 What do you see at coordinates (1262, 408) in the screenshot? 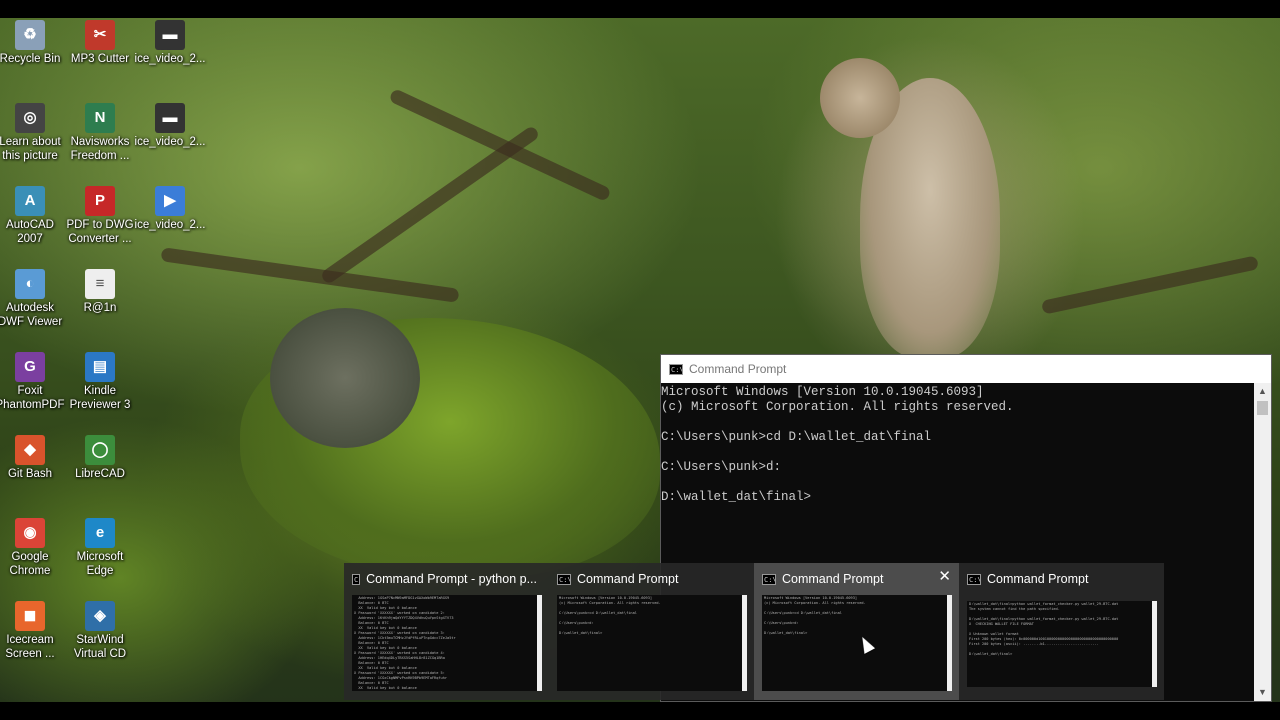
I see `scroll-thumb` at bounding box center [1262, 408].